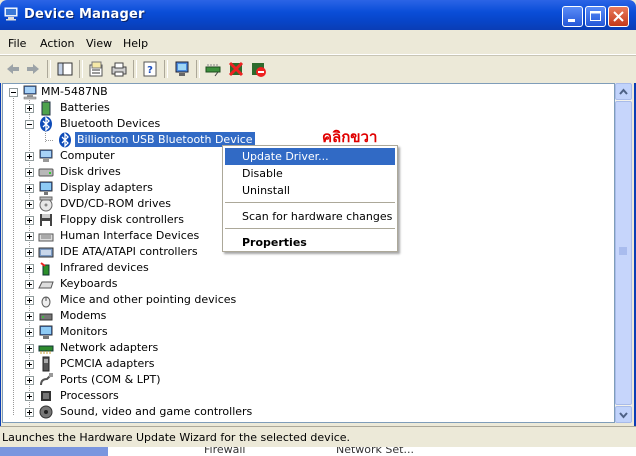  Describe the element at coordinates (572, 16) in the screenshot. I see `minimize-button` at that location.